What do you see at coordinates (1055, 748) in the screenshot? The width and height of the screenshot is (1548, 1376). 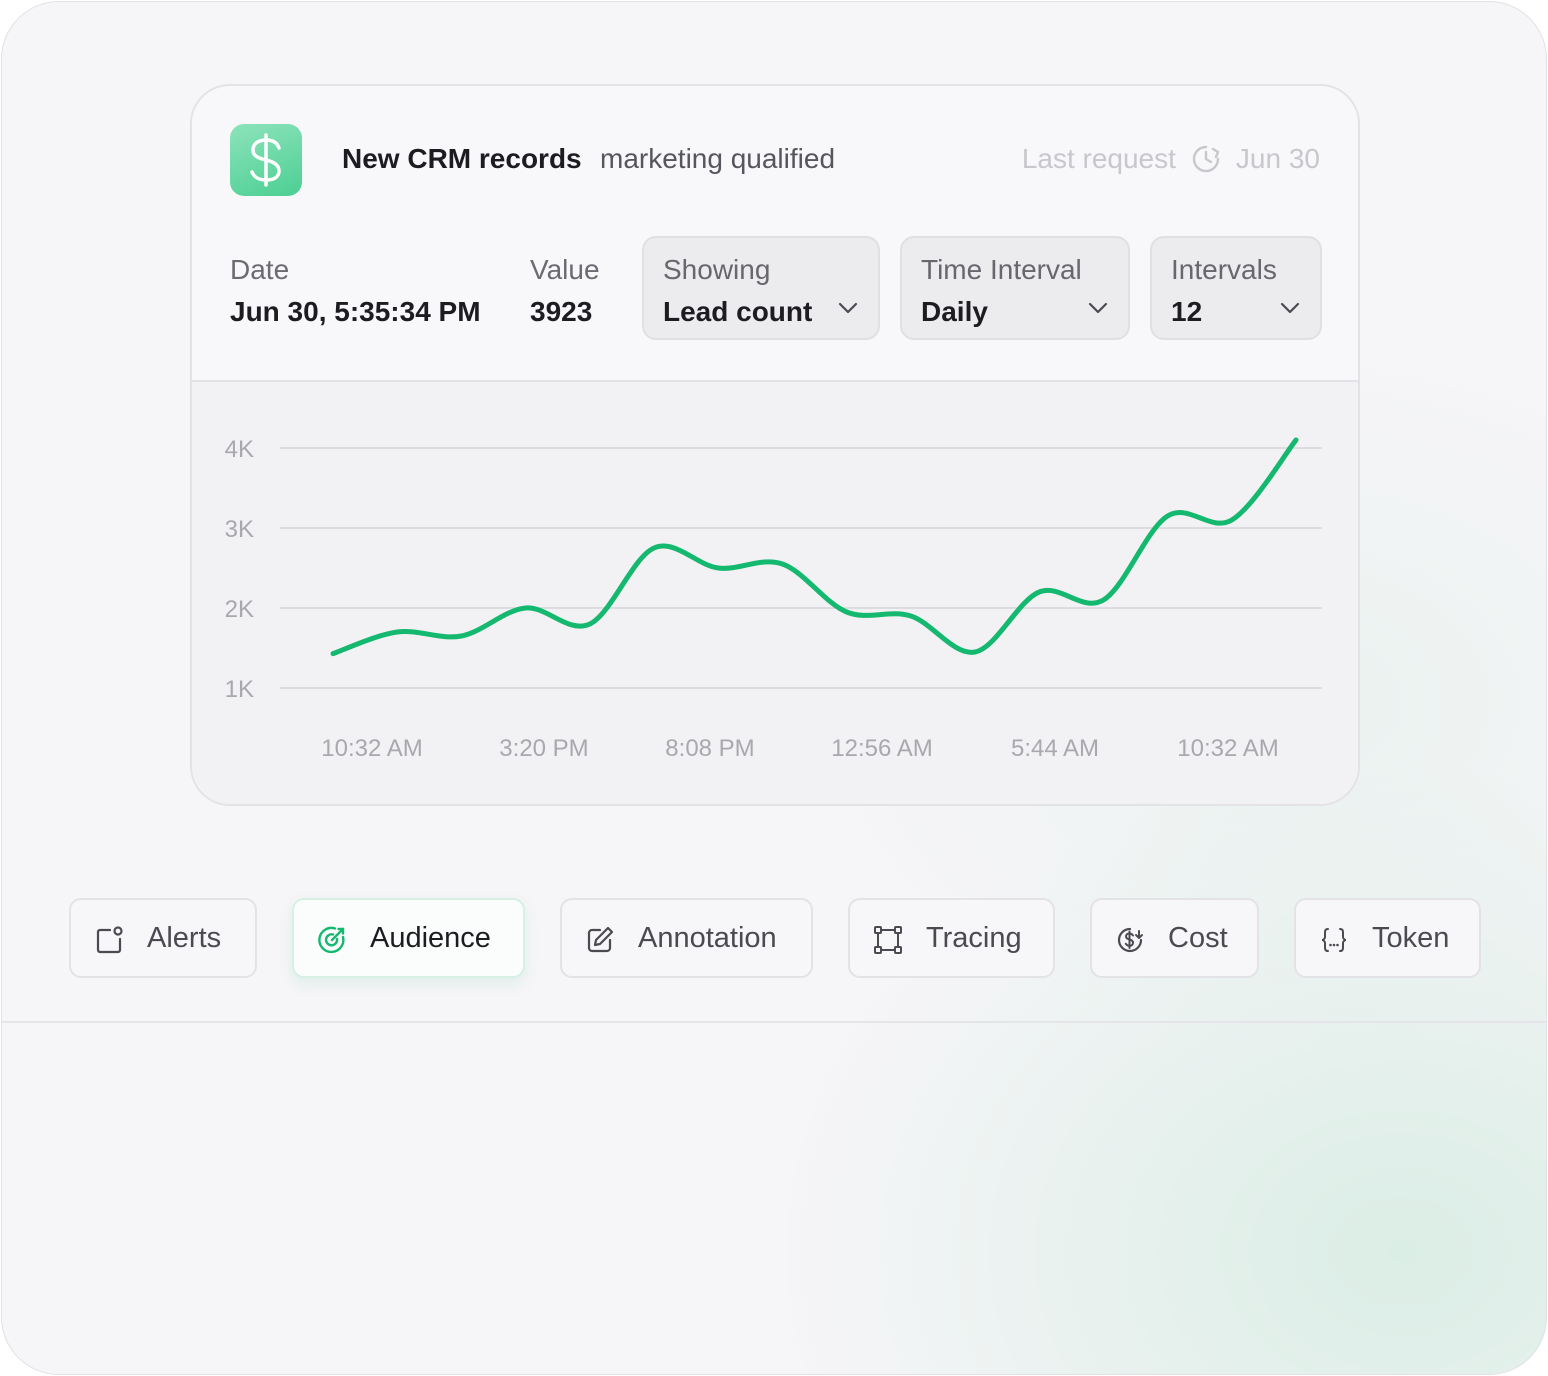 I see `x-tick-label: 5:44 AM` at bounding box center [1055, 748].